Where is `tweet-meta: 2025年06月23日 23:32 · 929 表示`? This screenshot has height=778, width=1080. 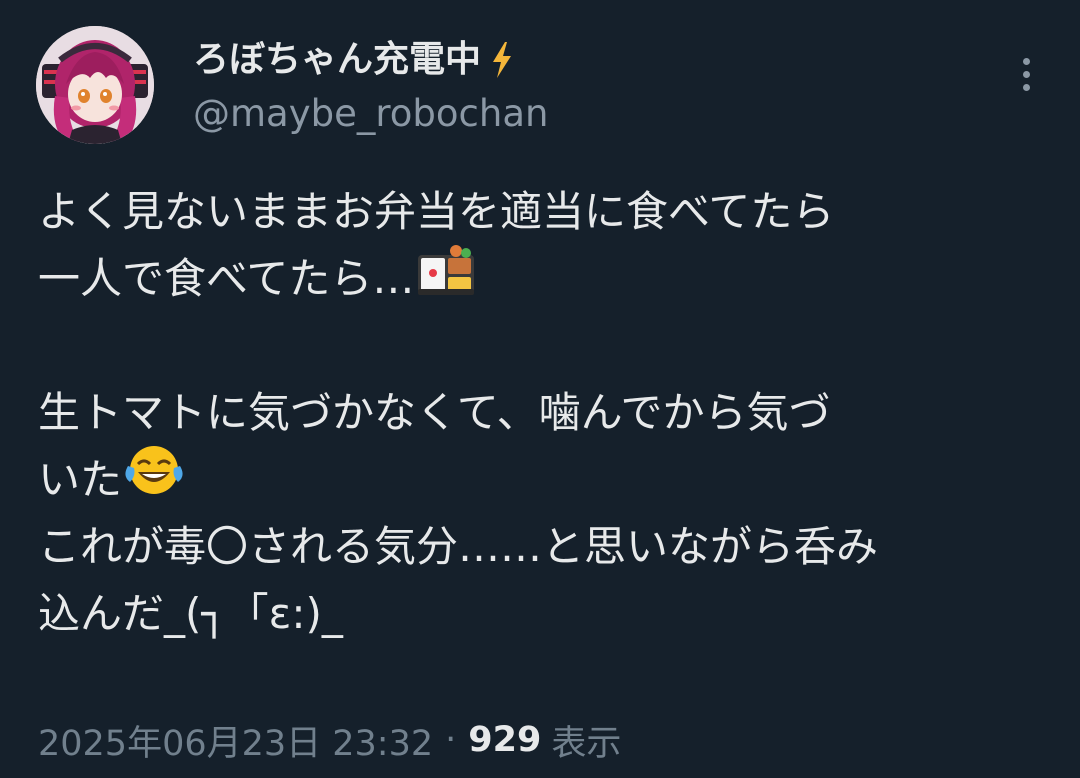 tweet-meta: 2025年06月23日 23:32 · 929 表示 is located at coordinates (329, 740).